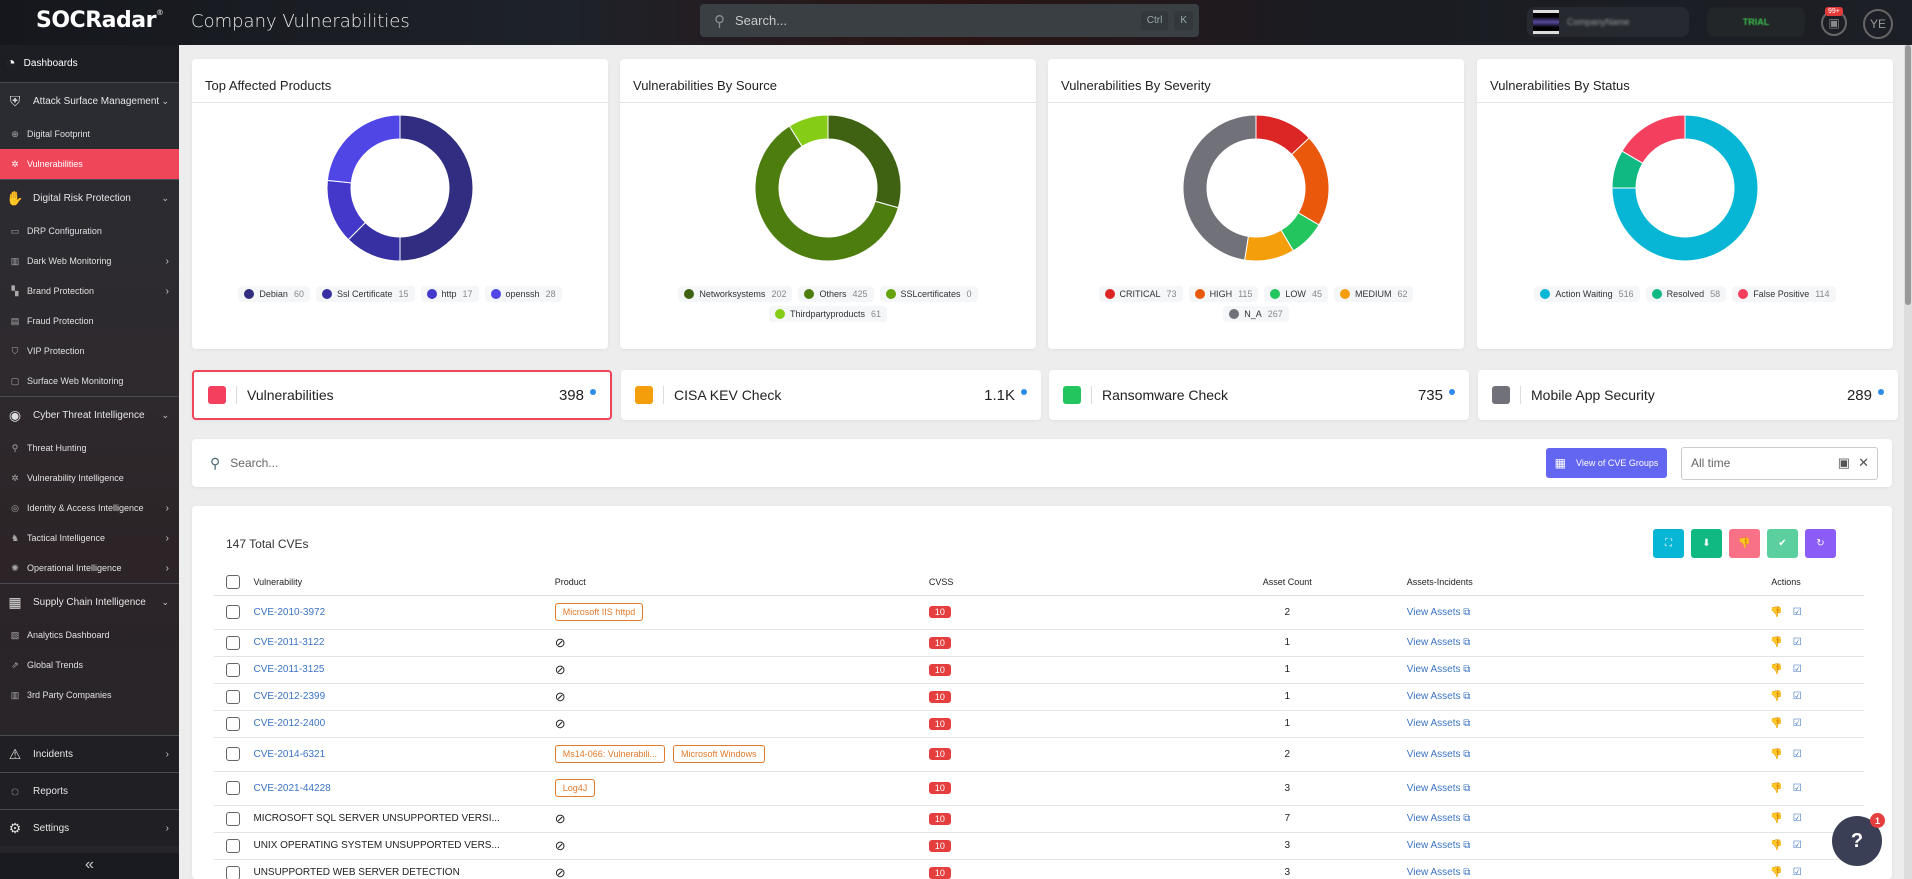  I want to click on user-avatar: YE, so click(1878, 24).